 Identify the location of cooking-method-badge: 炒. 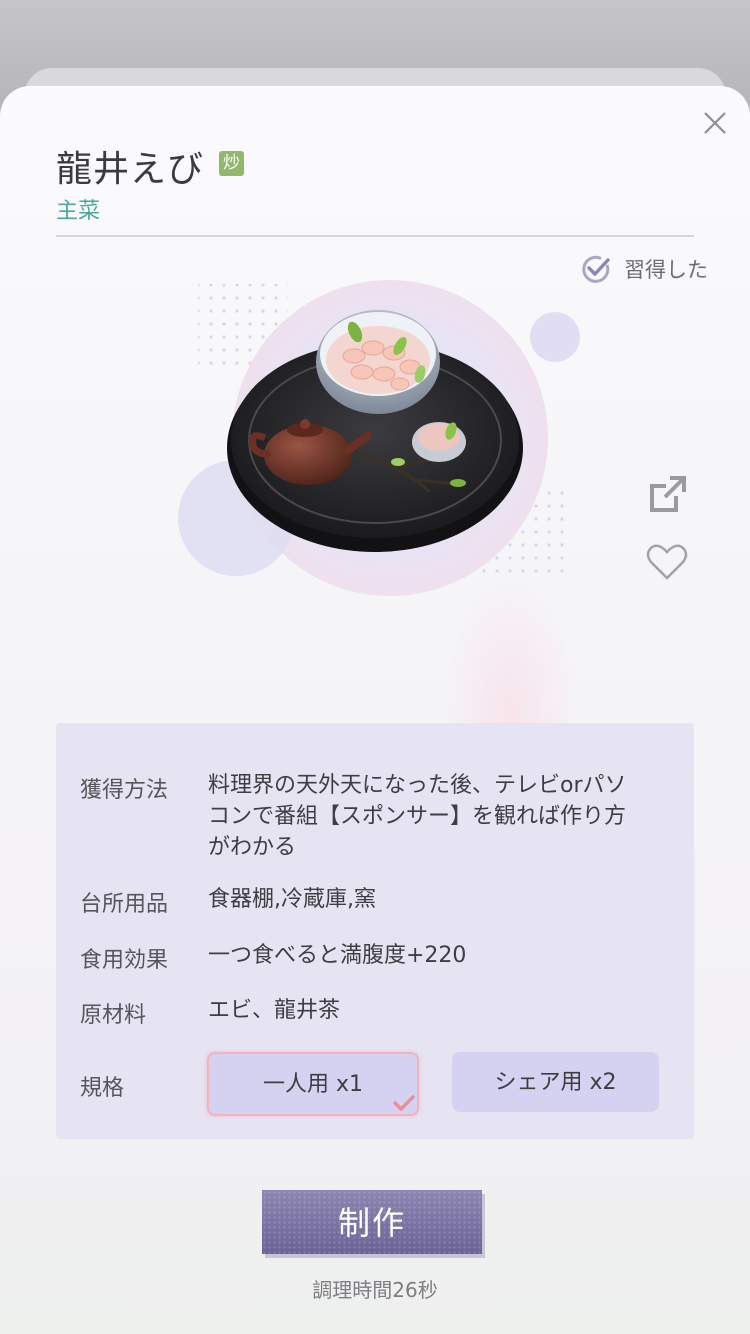
(231, 163).